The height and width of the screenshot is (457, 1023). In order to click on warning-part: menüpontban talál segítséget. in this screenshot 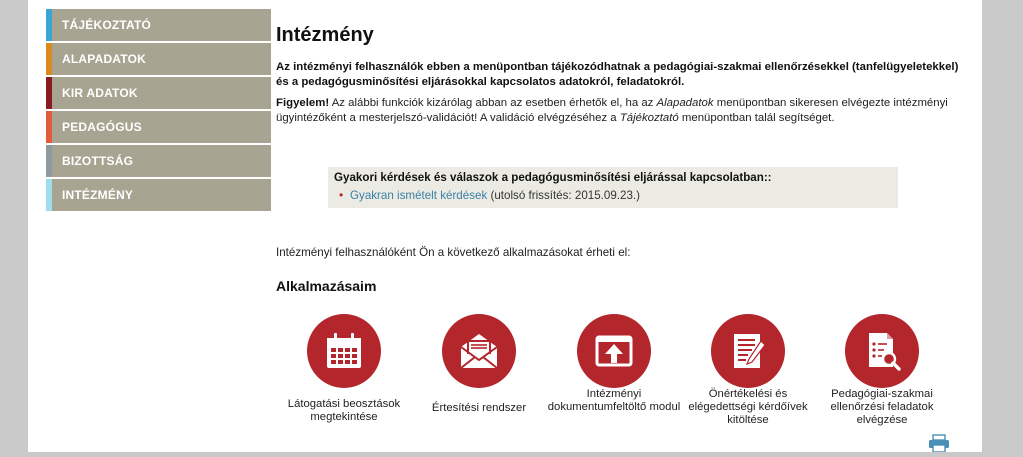, I will do `click(756, 118)`.